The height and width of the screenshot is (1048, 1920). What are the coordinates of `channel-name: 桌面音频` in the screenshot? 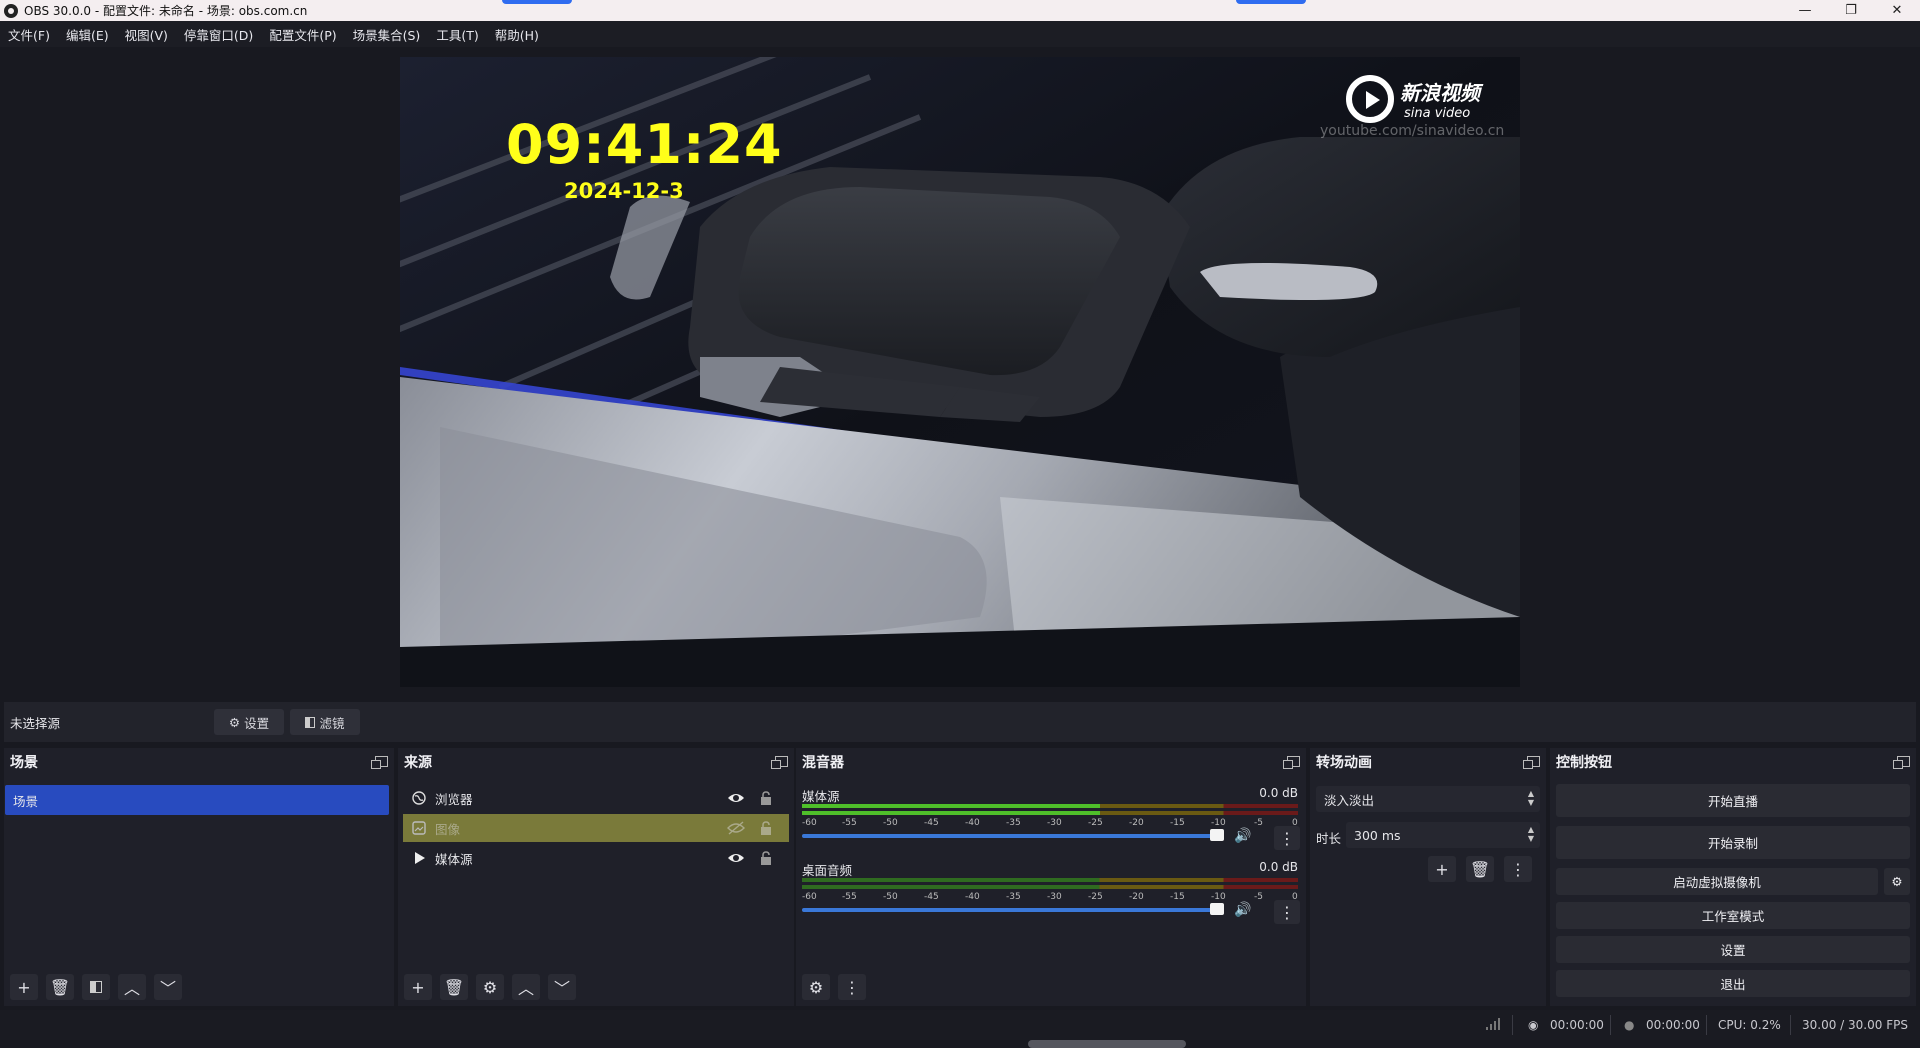 It's located at (827, 870).